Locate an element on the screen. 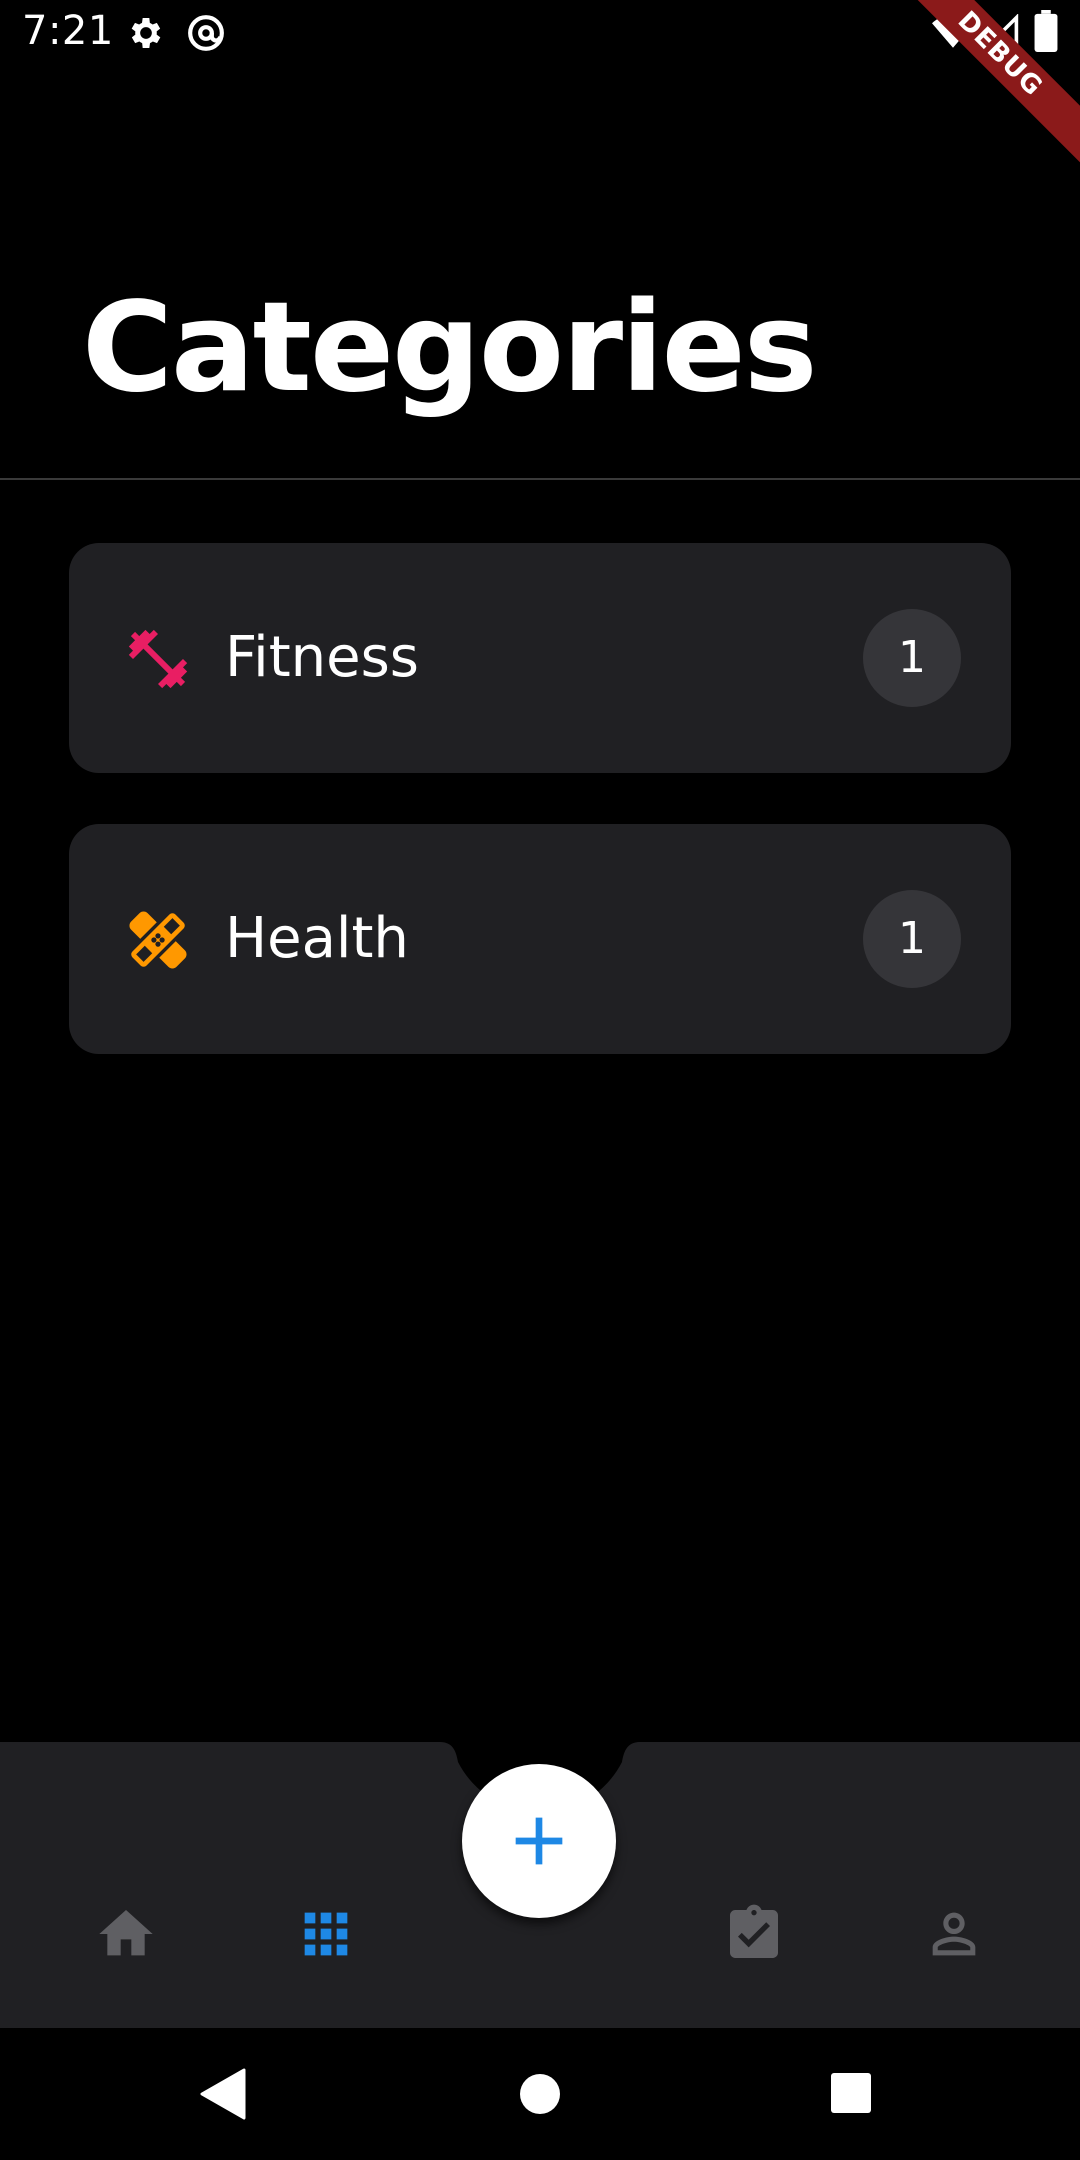 The height and width of the screenshot is (2160, 1080). dumbbell-icon is located at coordinates (158, 659).